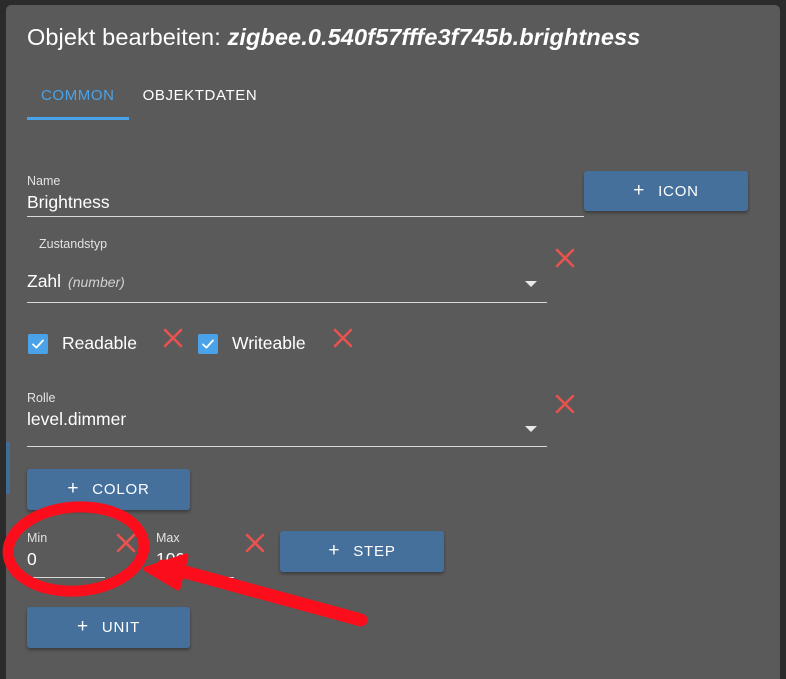 The image size is (786, 679). I want to click on tab-common-label: COMMON, so click(78, 95).